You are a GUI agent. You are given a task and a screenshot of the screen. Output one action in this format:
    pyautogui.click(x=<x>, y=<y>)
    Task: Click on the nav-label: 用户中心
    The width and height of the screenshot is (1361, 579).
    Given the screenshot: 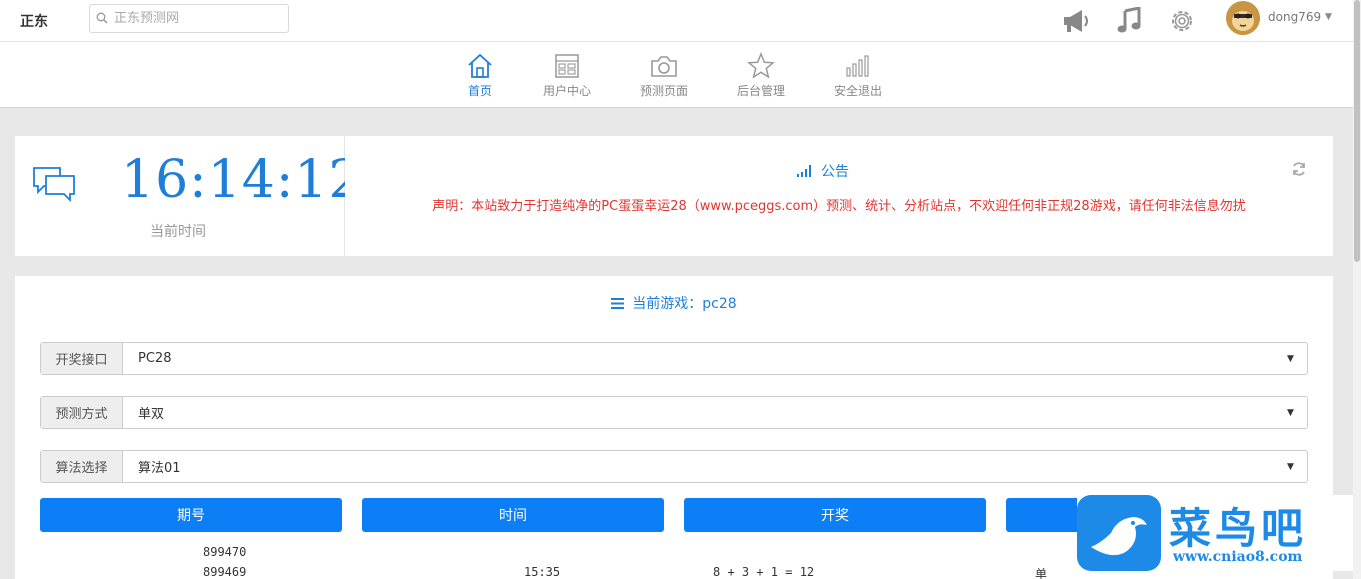 What is the action you would take?
    pyautogui.click(x=566, y=91)
    